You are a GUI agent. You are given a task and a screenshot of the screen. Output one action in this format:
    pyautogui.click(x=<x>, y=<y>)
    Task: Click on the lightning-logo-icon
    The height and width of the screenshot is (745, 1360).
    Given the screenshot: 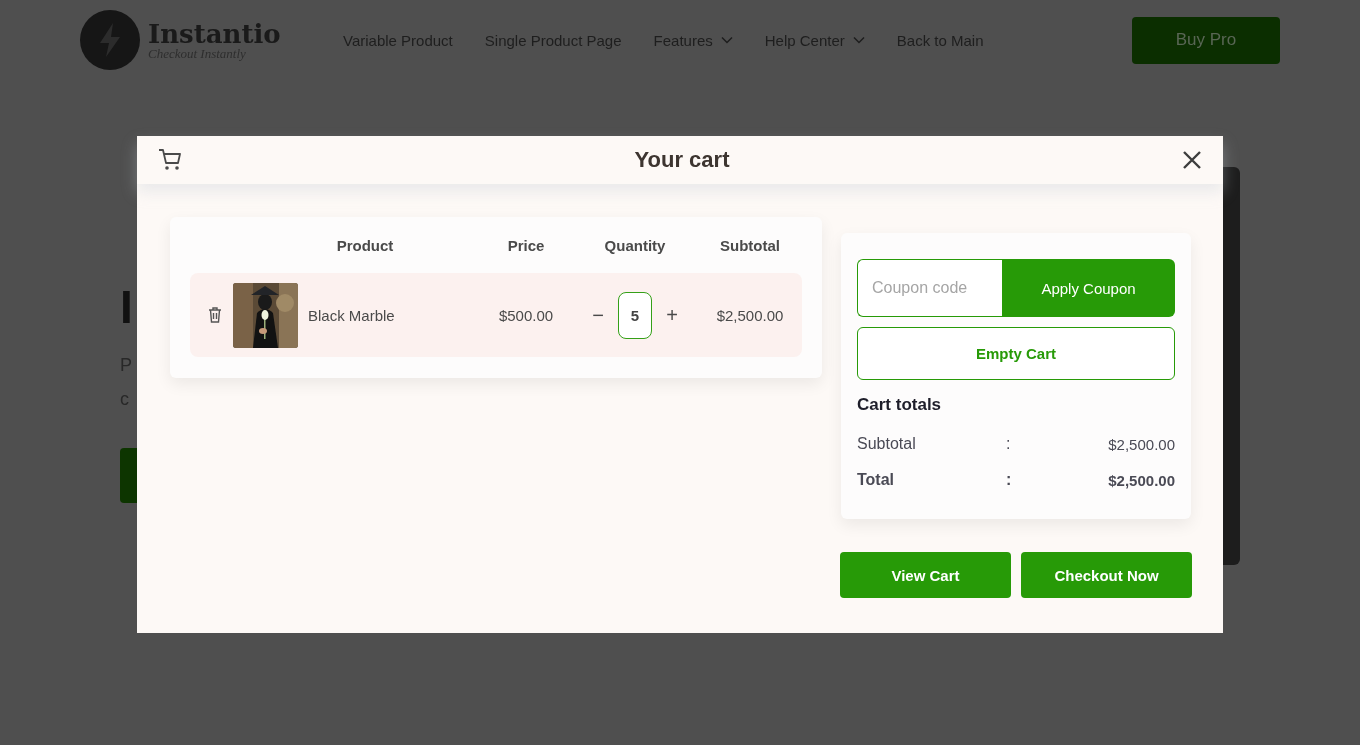 What is the action you would take?
    pyautogui.click(x=110, y=40)
    